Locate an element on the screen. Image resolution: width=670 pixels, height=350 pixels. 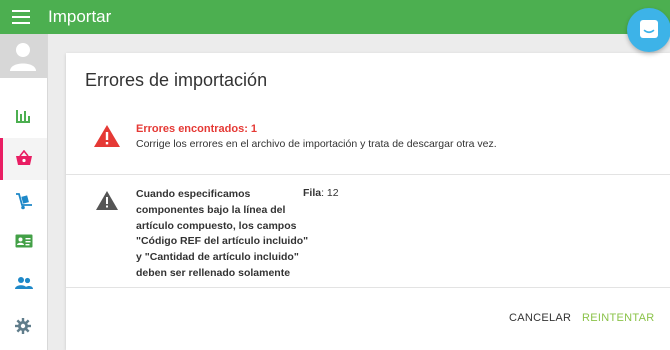
sidebar-item-reports is located at coordinates (23, 117).